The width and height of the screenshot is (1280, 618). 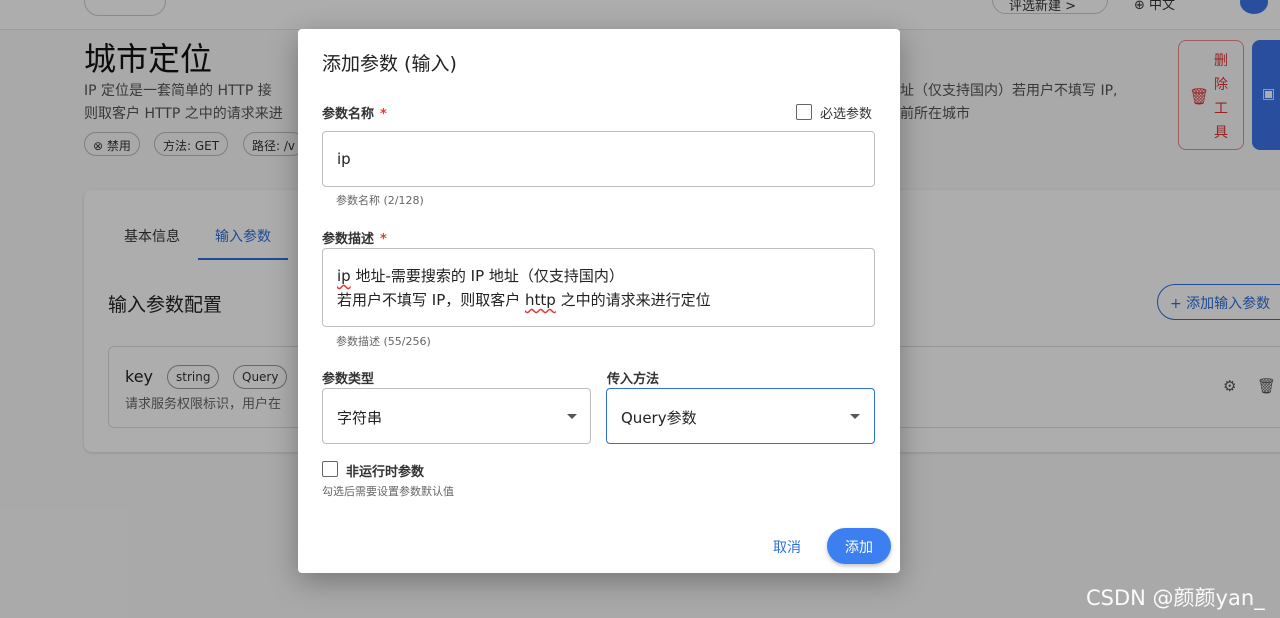 I want to click on non-runtime-label: 非运行时参数, so click(x=385, y=472).